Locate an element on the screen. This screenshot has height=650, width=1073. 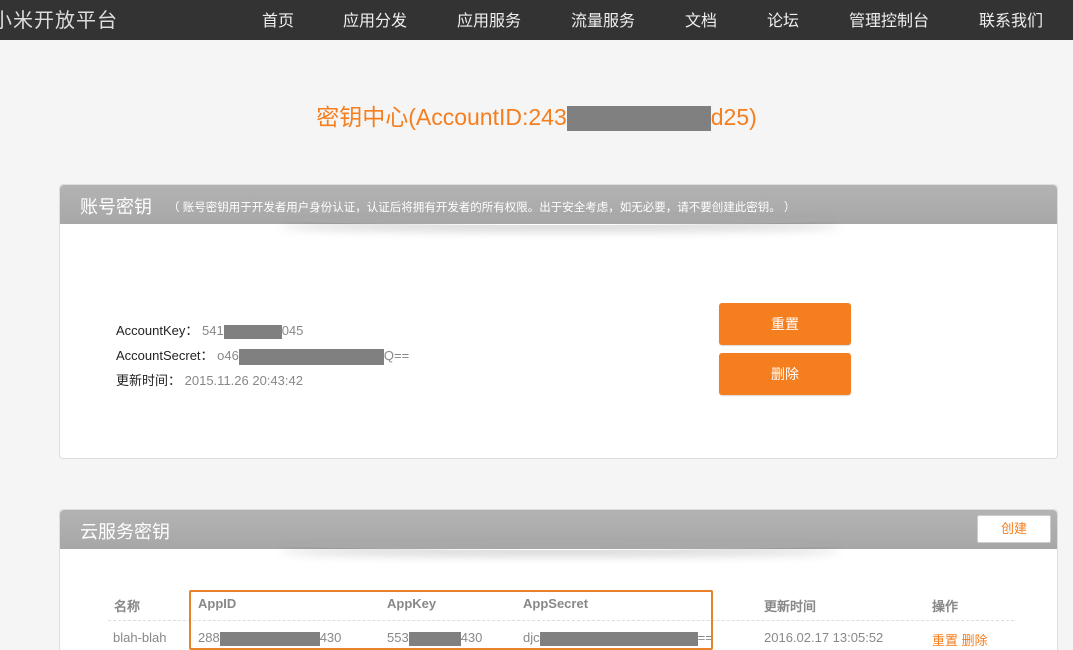
page-title: 密钥中心(AccountID:243 d25) is located at coordinates (536, 115).